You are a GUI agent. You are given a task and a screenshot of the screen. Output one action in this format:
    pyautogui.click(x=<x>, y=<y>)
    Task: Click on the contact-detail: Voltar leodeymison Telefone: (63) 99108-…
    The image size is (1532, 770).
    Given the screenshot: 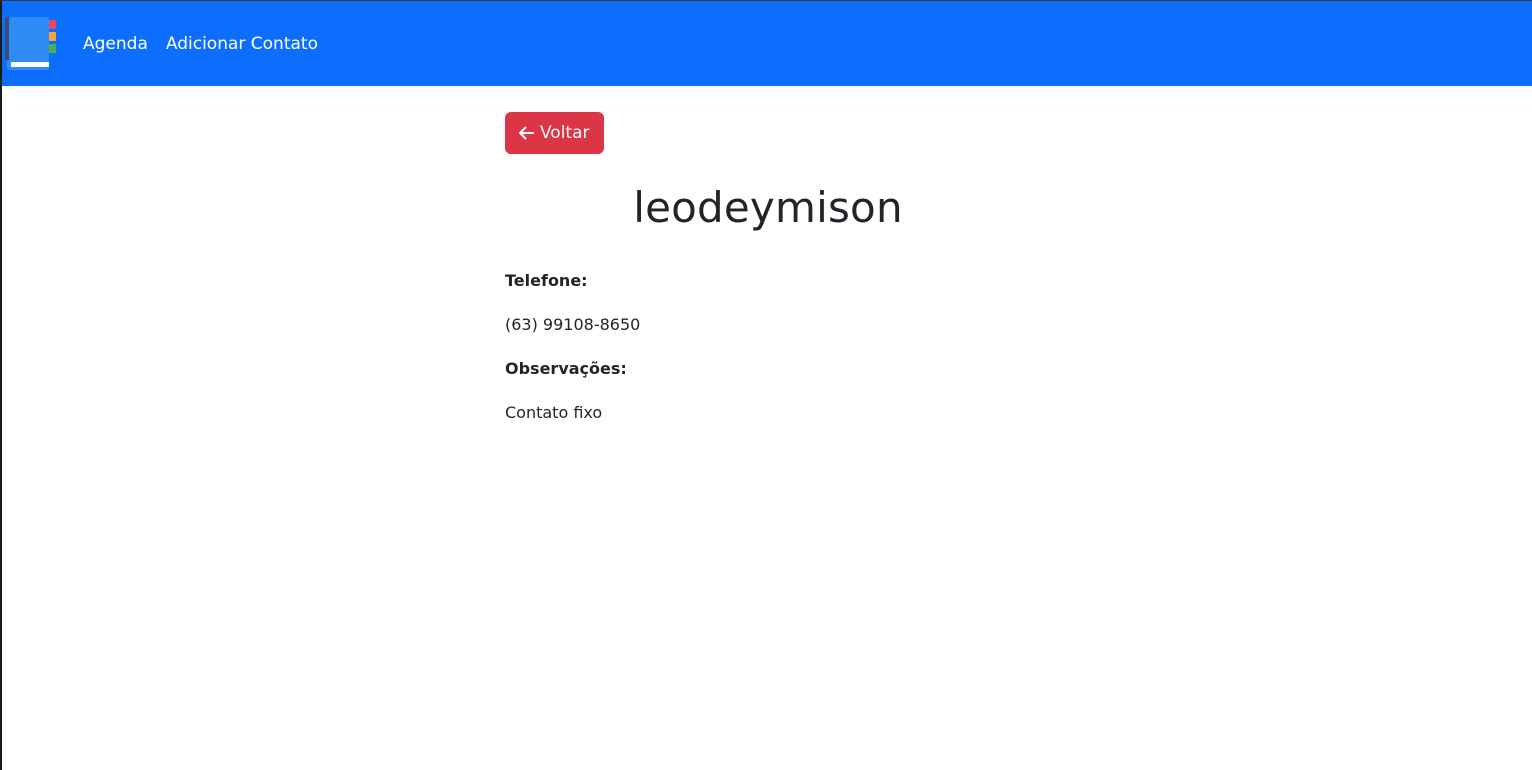 What is the action you would take?
    pyautogui.click(x=768, y=268)
    